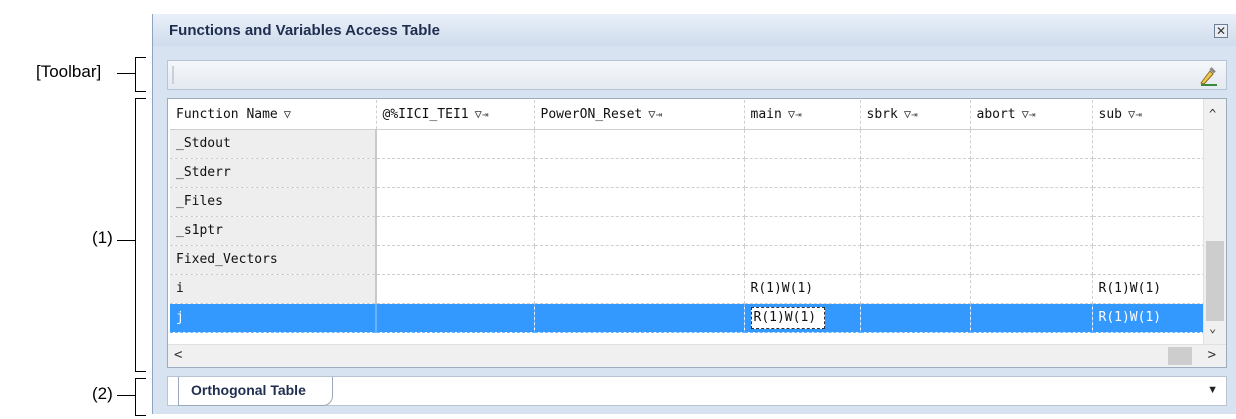 The image size is (1236, 419). I want to click on column-header: sub ▽⇥, so click(1148, 115).